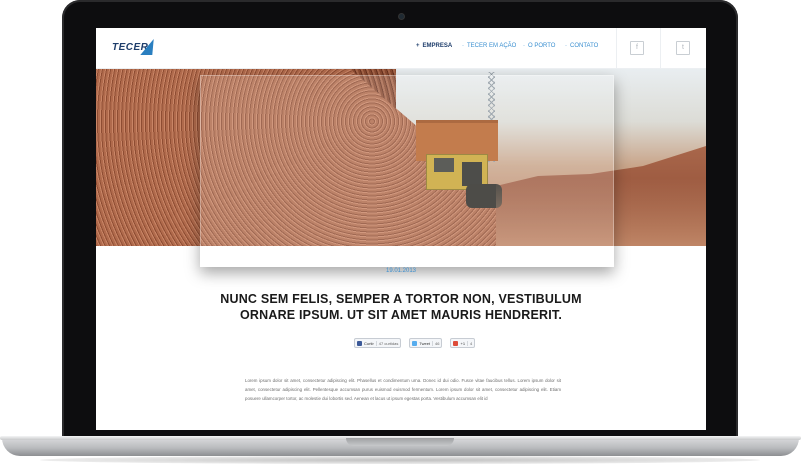 The image size is (801, 466). I want to click on nav-item-tecer-em-acao: · TECER EM AÇÃO, so click(489, 46).